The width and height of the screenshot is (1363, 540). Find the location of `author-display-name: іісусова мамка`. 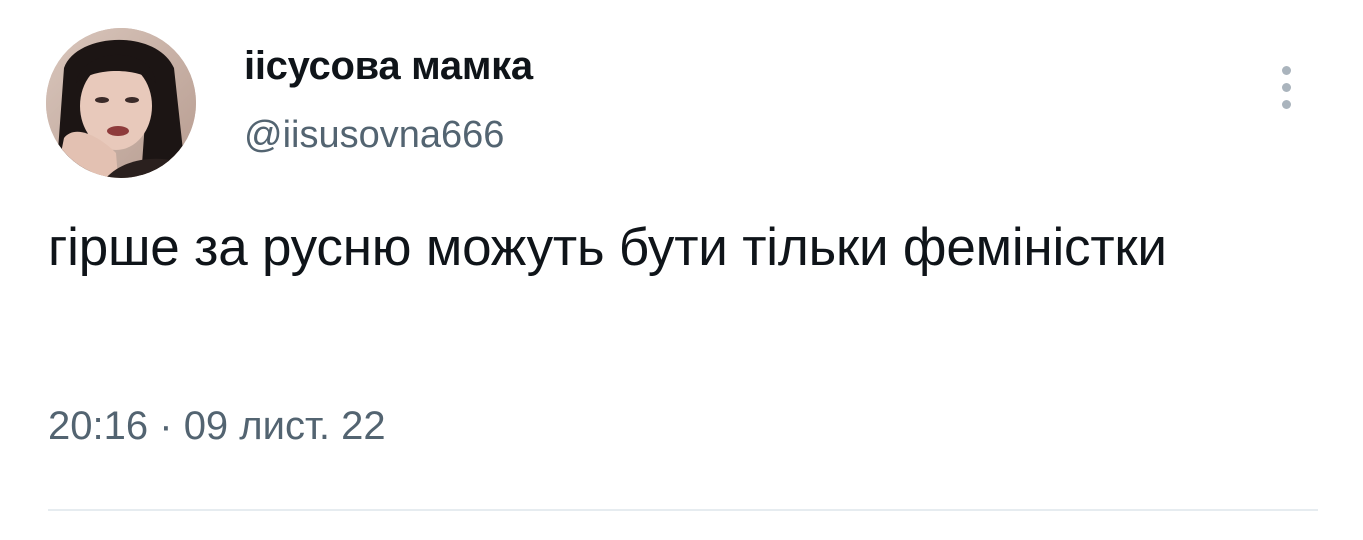

author-display-name: іісусова мамка is located at coordinates (388, 66).